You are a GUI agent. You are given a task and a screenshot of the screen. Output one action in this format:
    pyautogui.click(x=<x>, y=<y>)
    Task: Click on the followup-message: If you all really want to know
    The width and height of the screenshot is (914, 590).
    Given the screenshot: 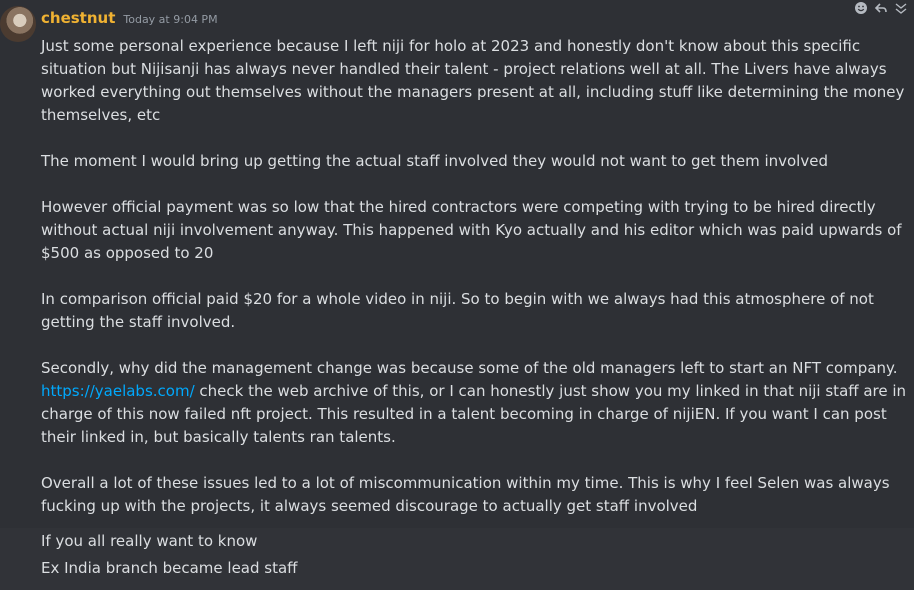 What is the action you would take?
    pyautogui.click(x=149, y=541)
    